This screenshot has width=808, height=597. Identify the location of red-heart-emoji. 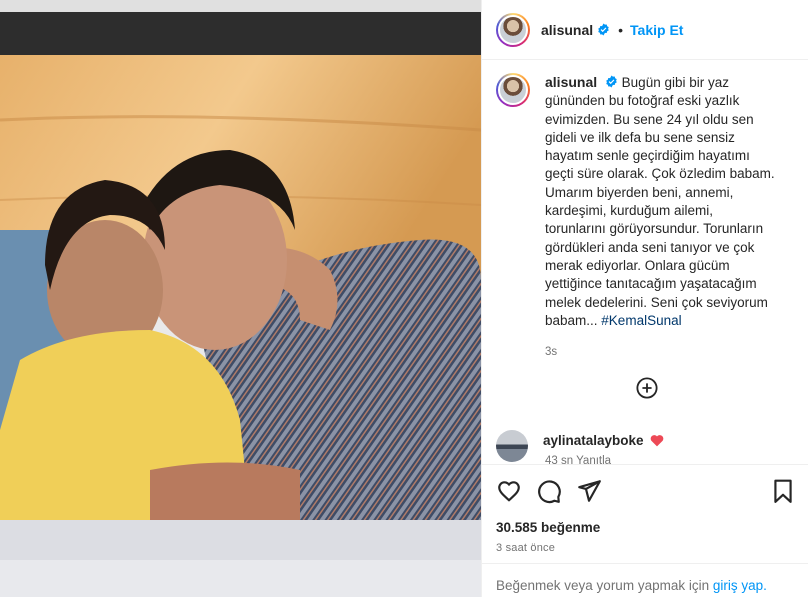
(656, 441).